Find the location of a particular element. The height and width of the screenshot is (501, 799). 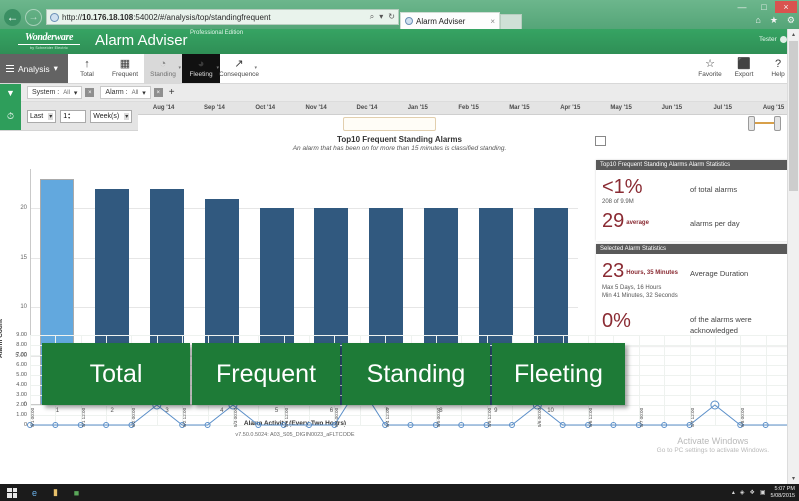

search-icon: ⌕ is located at coordinates (372, 17).